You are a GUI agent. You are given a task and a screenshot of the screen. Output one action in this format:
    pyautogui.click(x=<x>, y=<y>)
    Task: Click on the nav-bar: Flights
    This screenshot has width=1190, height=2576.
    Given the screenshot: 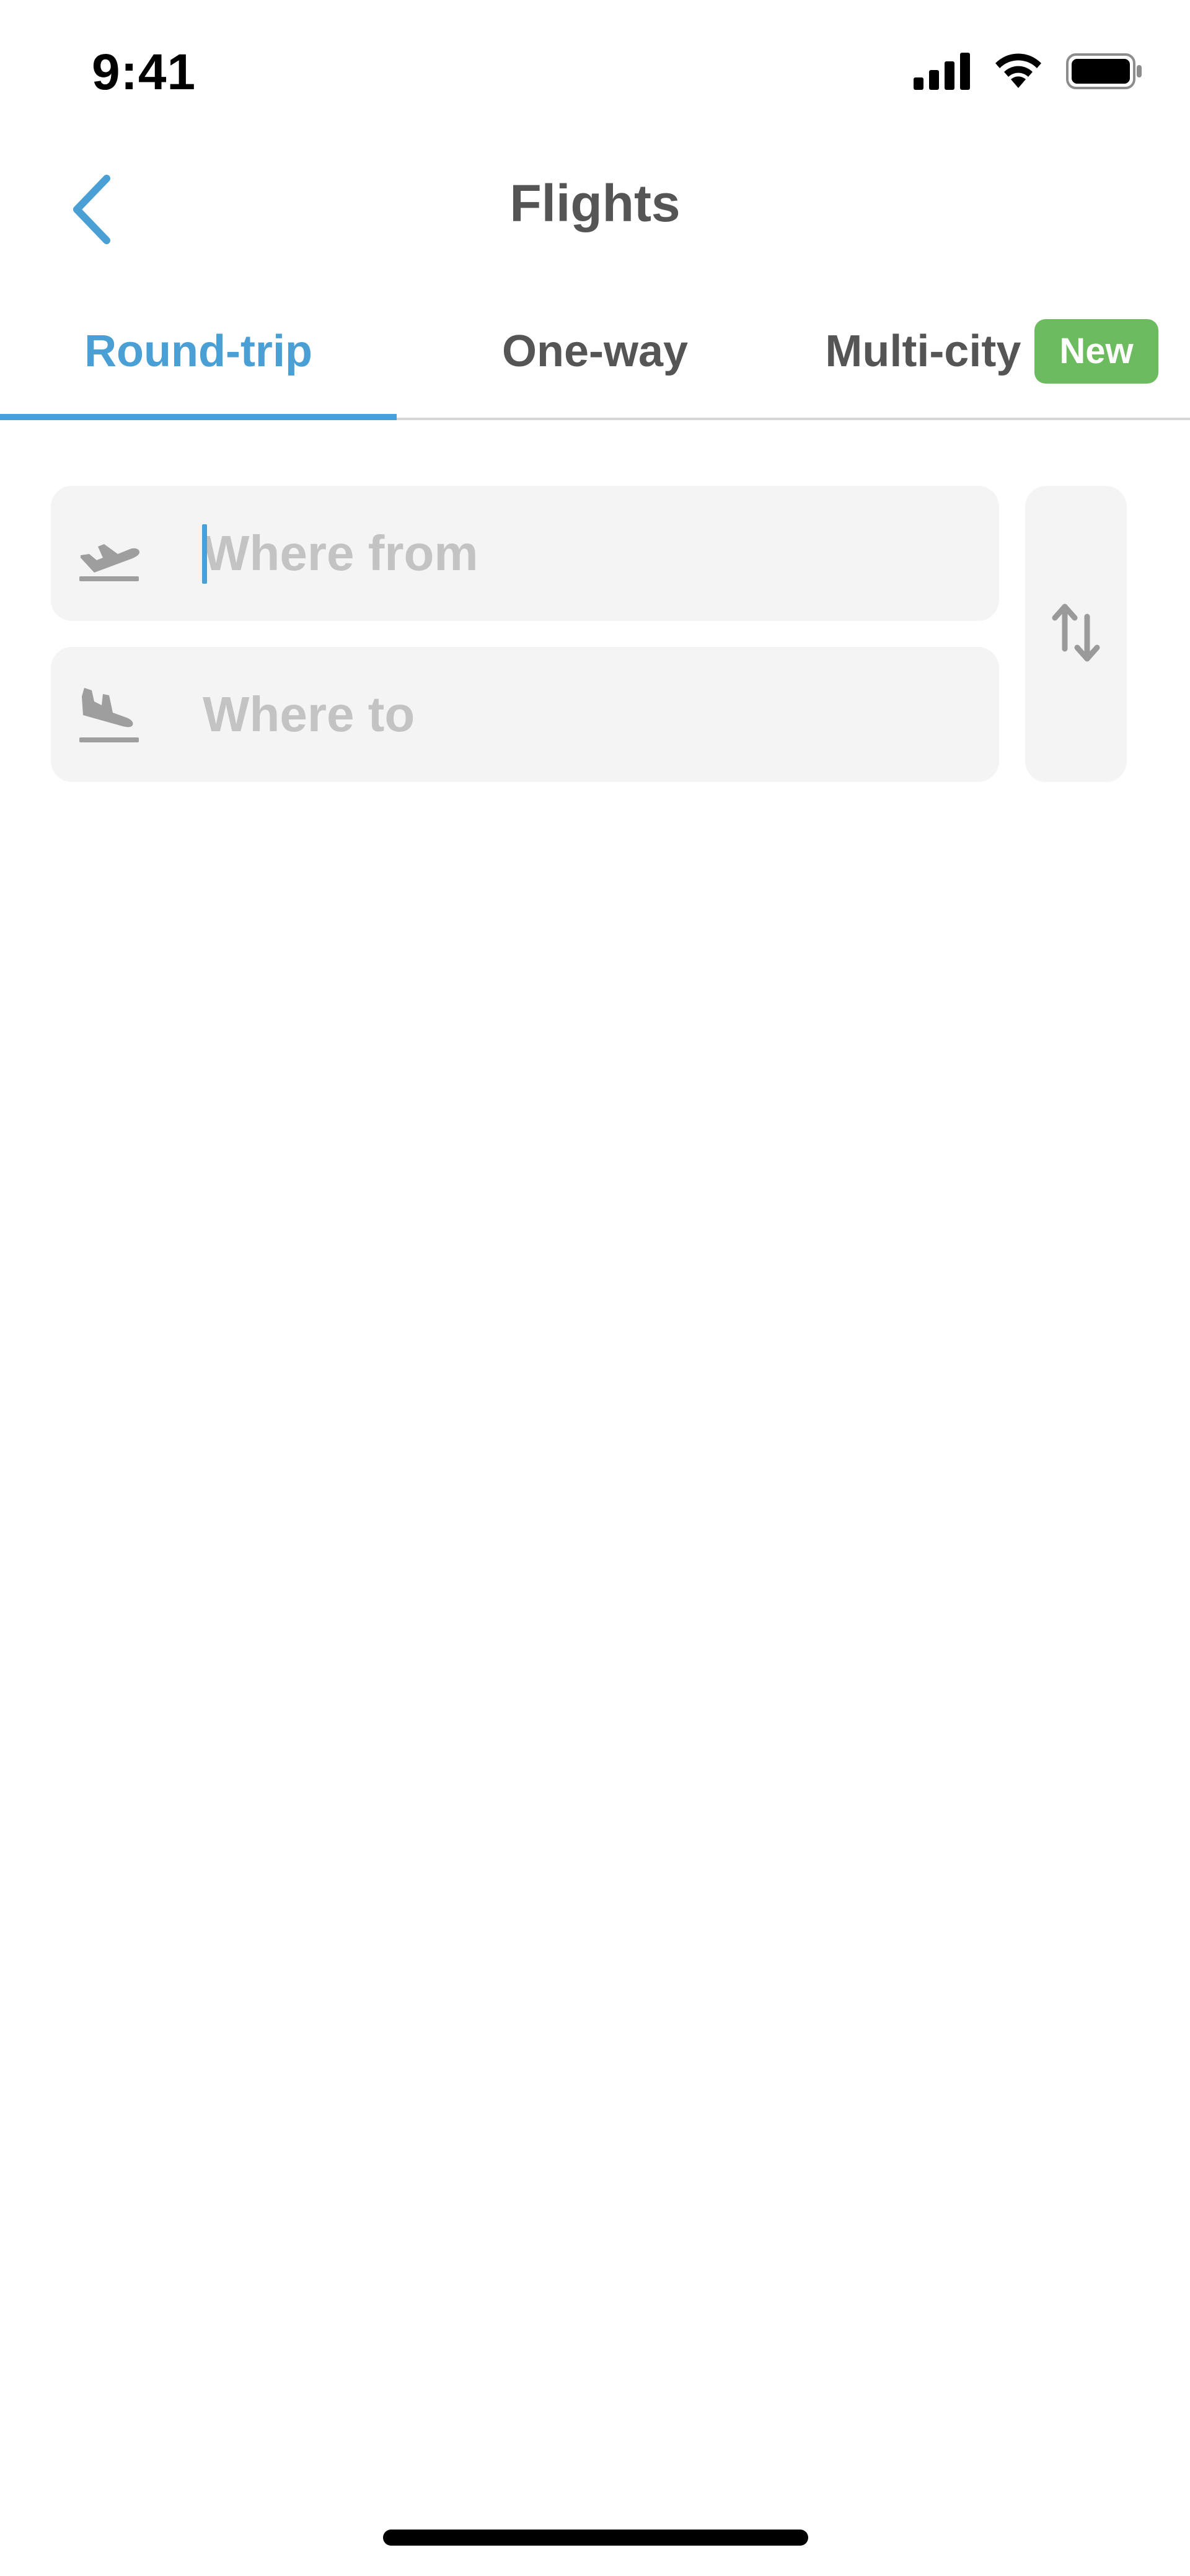 What is the action you would take?
    pyautogui.click(x=595, y=211)
    